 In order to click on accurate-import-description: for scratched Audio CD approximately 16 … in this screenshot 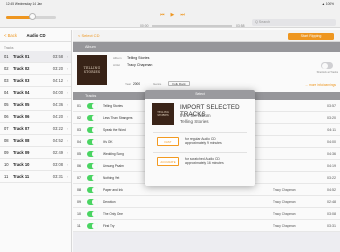, I will do `click(204, 161)`.